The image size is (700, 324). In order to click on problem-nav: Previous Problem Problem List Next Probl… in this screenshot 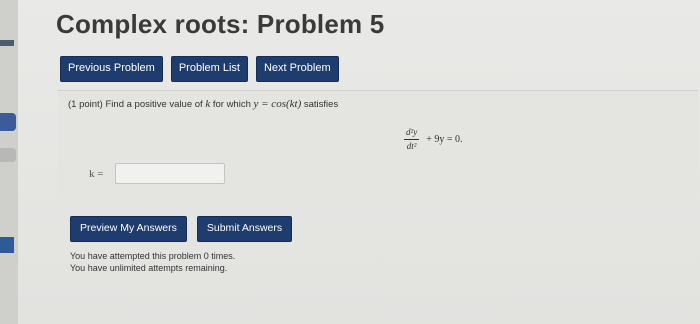, I will do `click(199, 69)`.